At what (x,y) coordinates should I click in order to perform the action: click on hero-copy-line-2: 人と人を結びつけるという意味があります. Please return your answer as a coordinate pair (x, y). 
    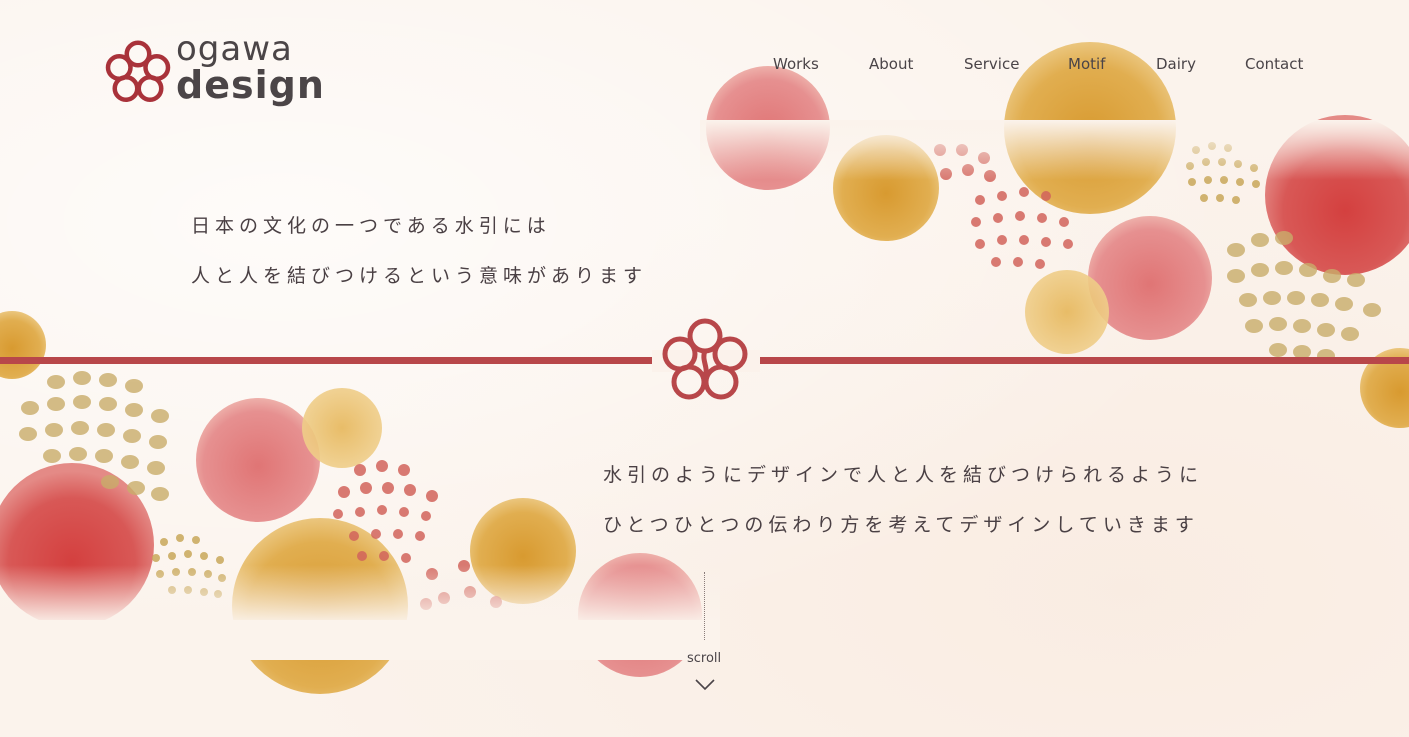
    Looking at the image, I should click on (419, 276).